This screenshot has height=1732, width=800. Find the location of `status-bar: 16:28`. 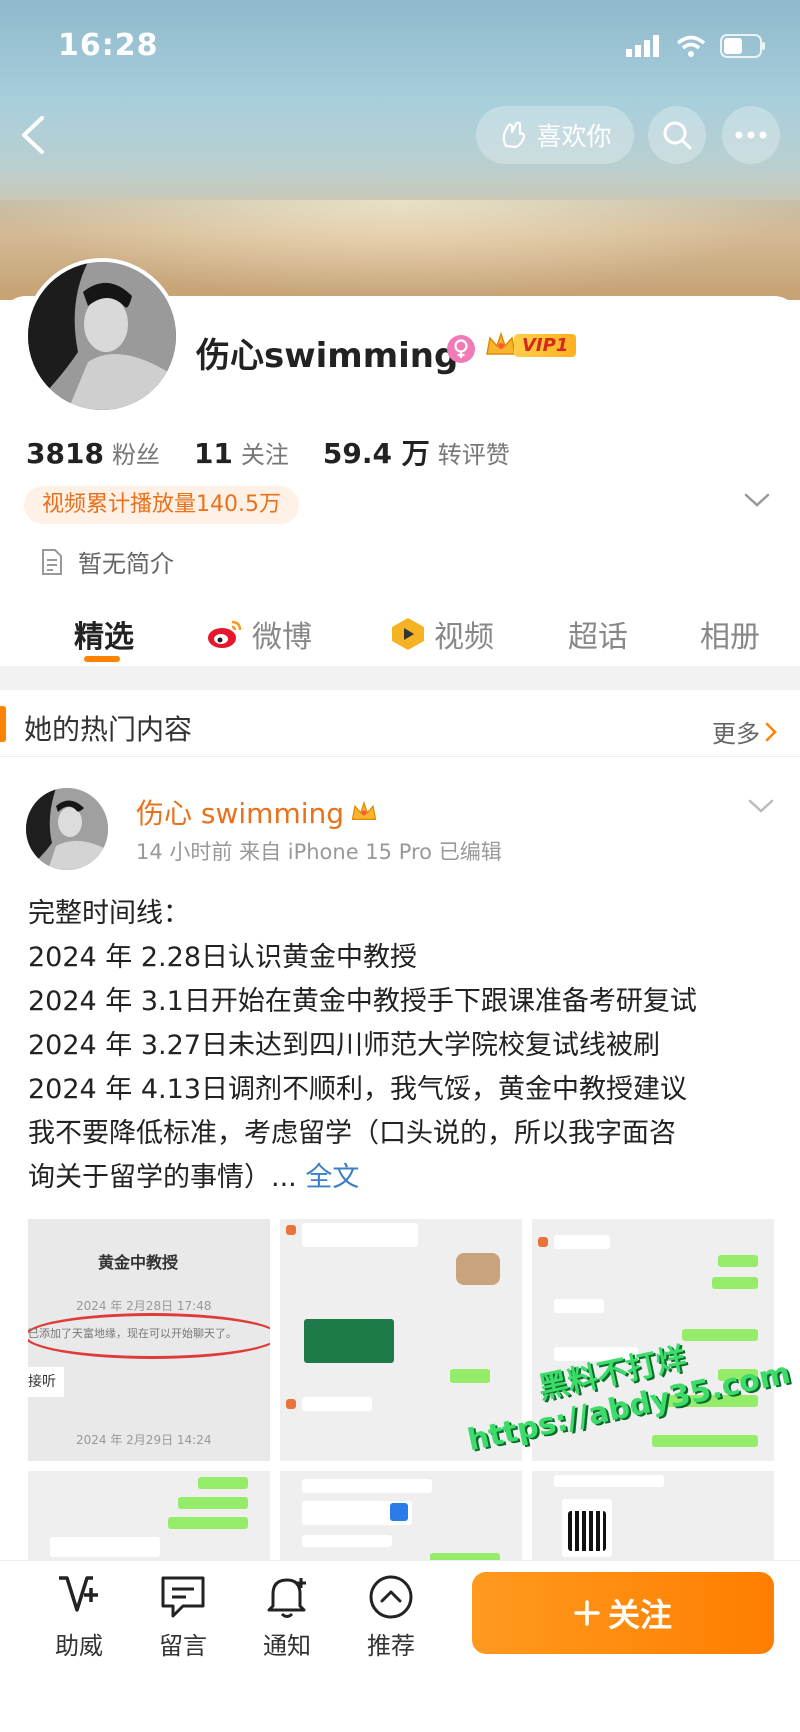

status-bar: 16:28 is located at coordinates (400, 47).